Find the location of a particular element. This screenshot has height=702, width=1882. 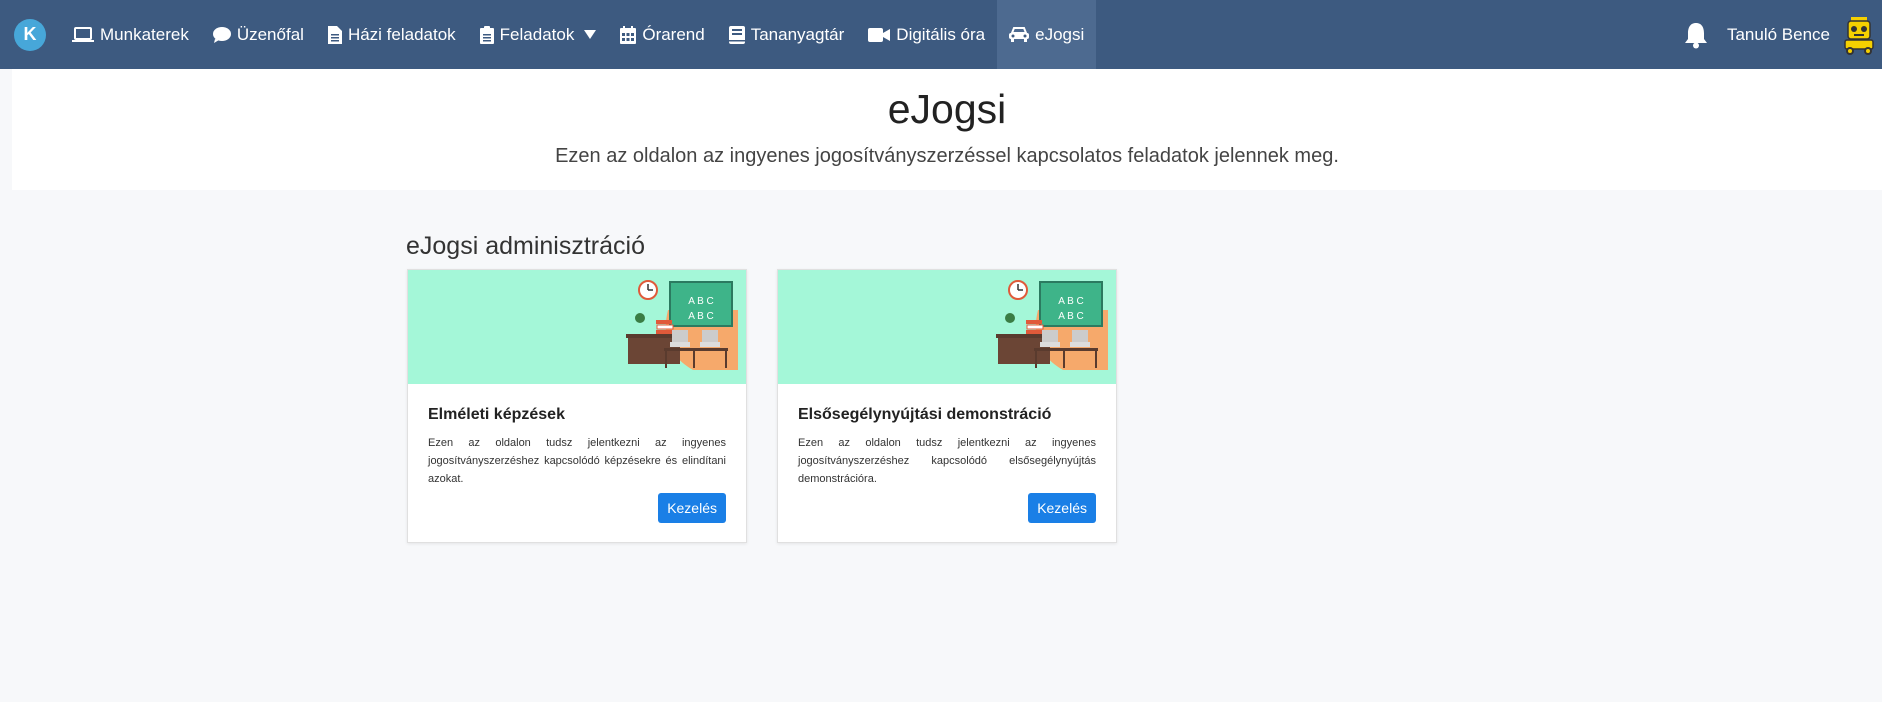

chat-bubble-icon is located at coordinates (221, 34).